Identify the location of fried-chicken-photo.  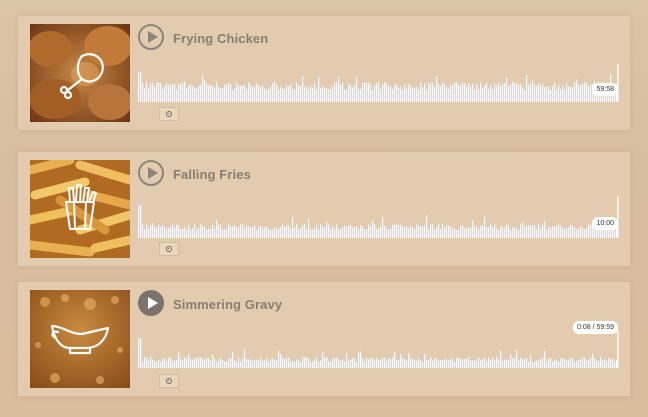
(80, 73).